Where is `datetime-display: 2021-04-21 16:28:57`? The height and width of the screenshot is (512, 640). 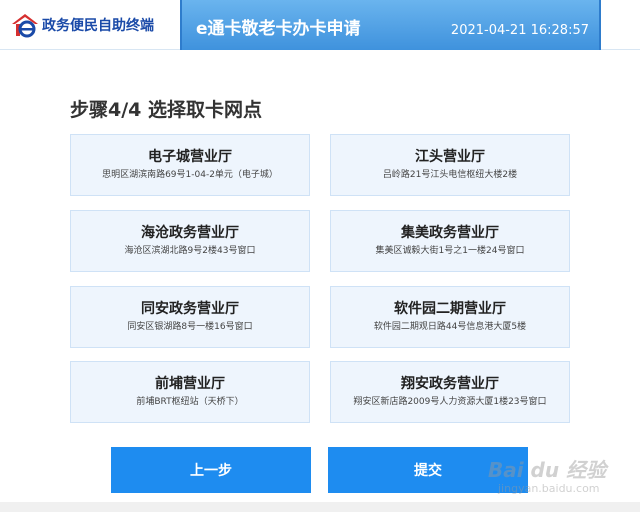 datetime-display: 2021-04-21 16:28:57 is located at coordinates (519, 30).